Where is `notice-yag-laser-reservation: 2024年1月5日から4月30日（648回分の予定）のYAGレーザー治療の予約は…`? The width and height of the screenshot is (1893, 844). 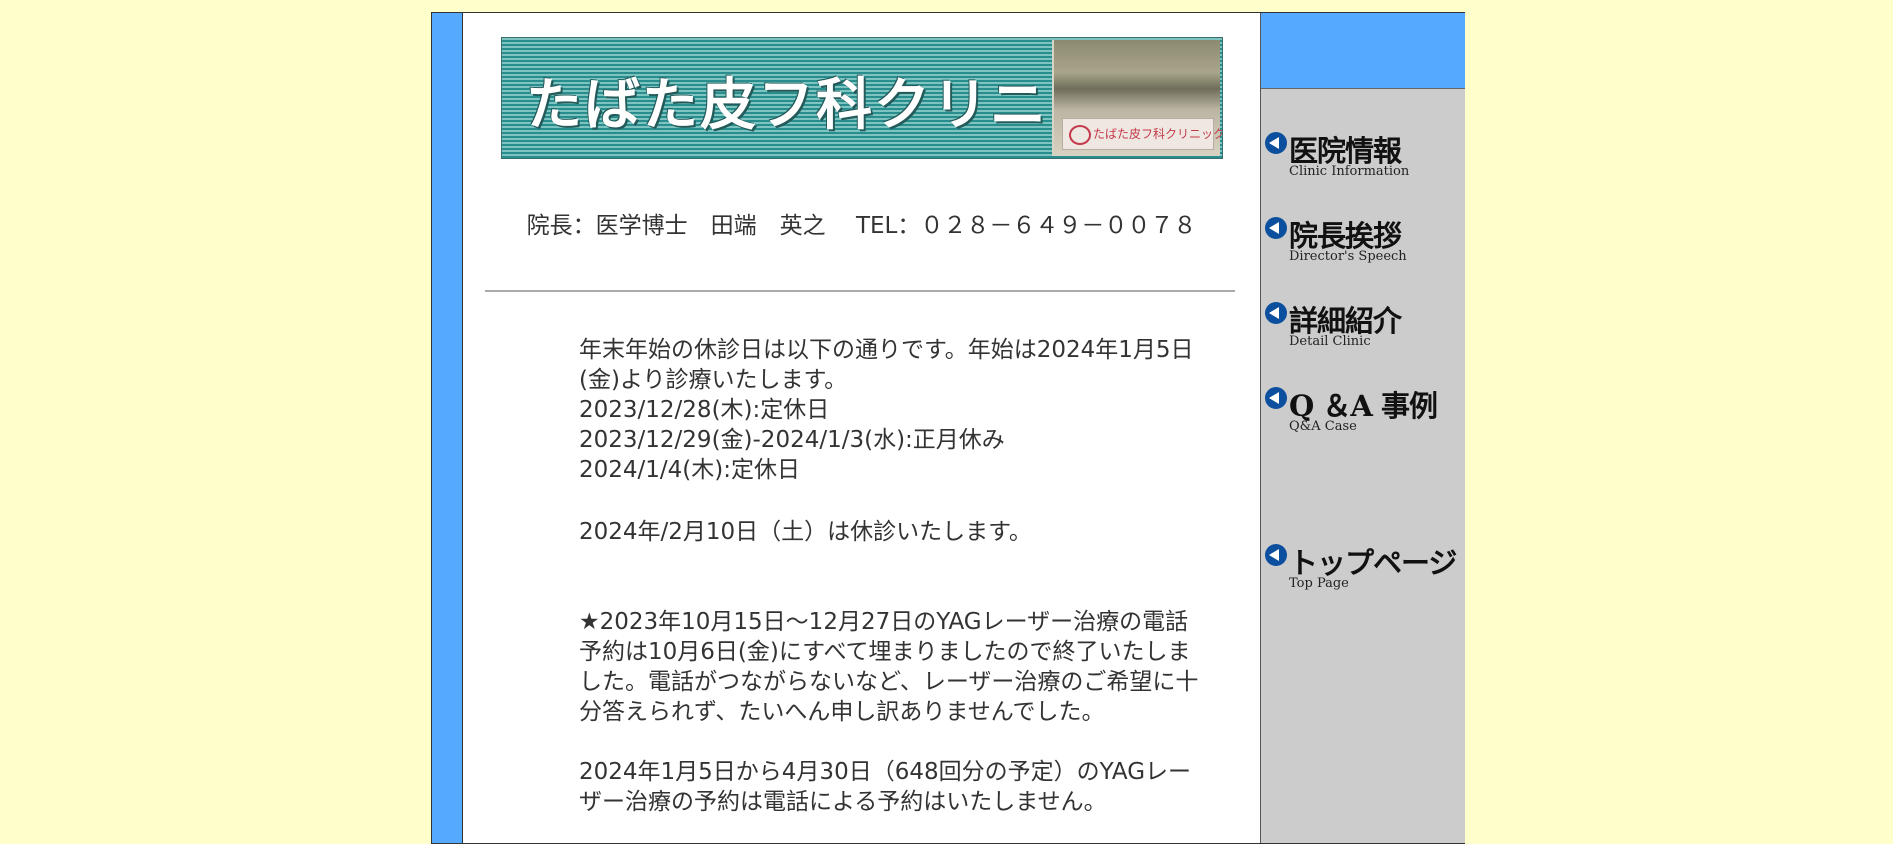
notice-yag-laser-reservation: 2024年1月5日から4月30日（648回分の予定）のYAGレーザー治療の予約は… is located at coordinates (894, 787).